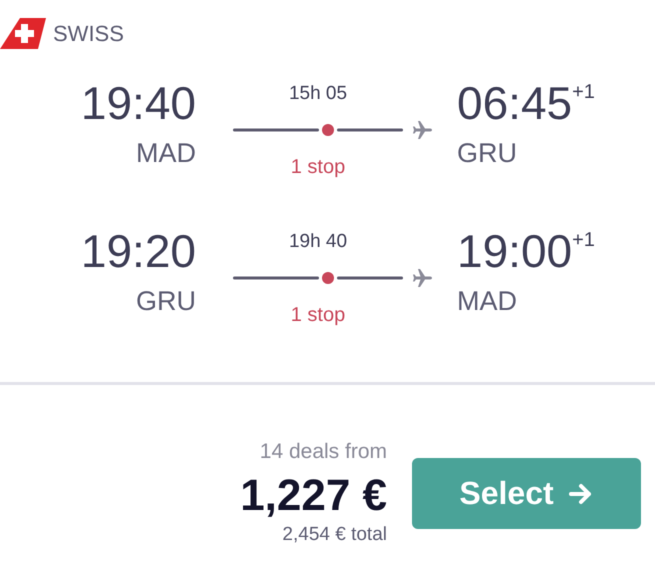 This screenshot has height=588, width=655. I want to click on departure-time: 19:20, so click(138, 251).